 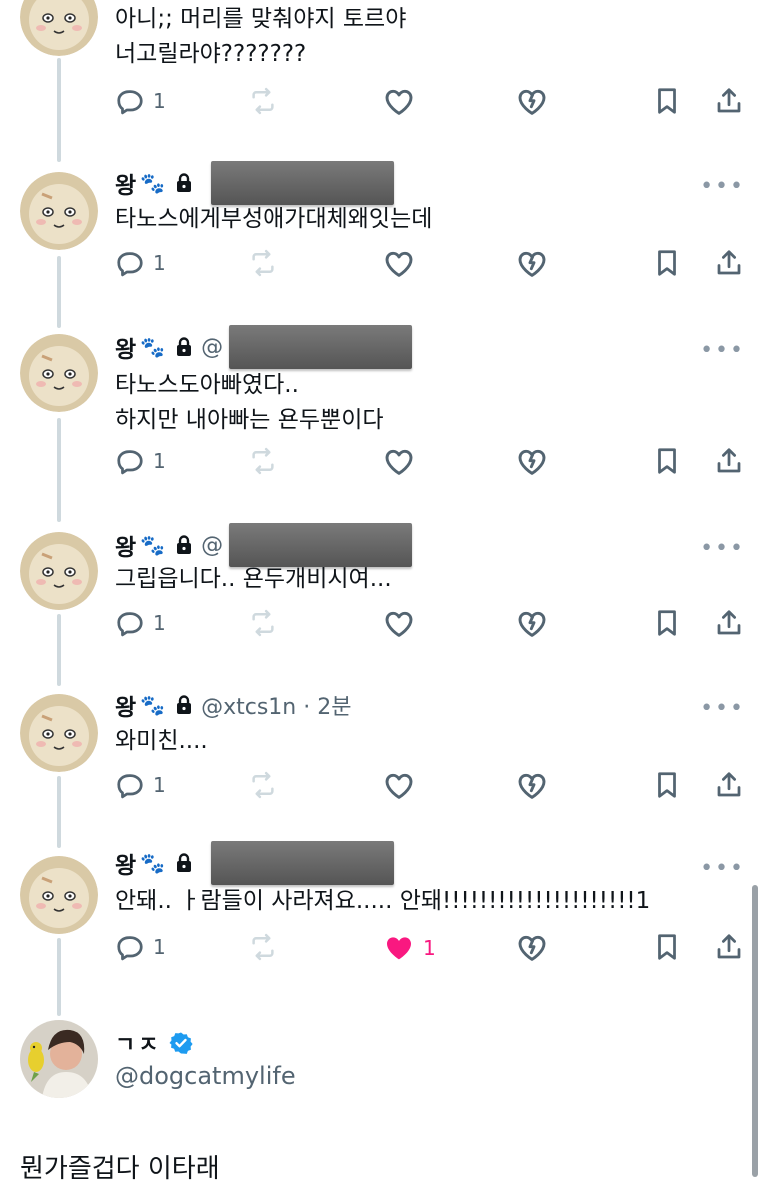 What do you see at coordinates (274, 219) in the screenshot?
I see `tweet-text: 타노스에게부성애가대체왜잇는데` at bounding box center [274, 219].